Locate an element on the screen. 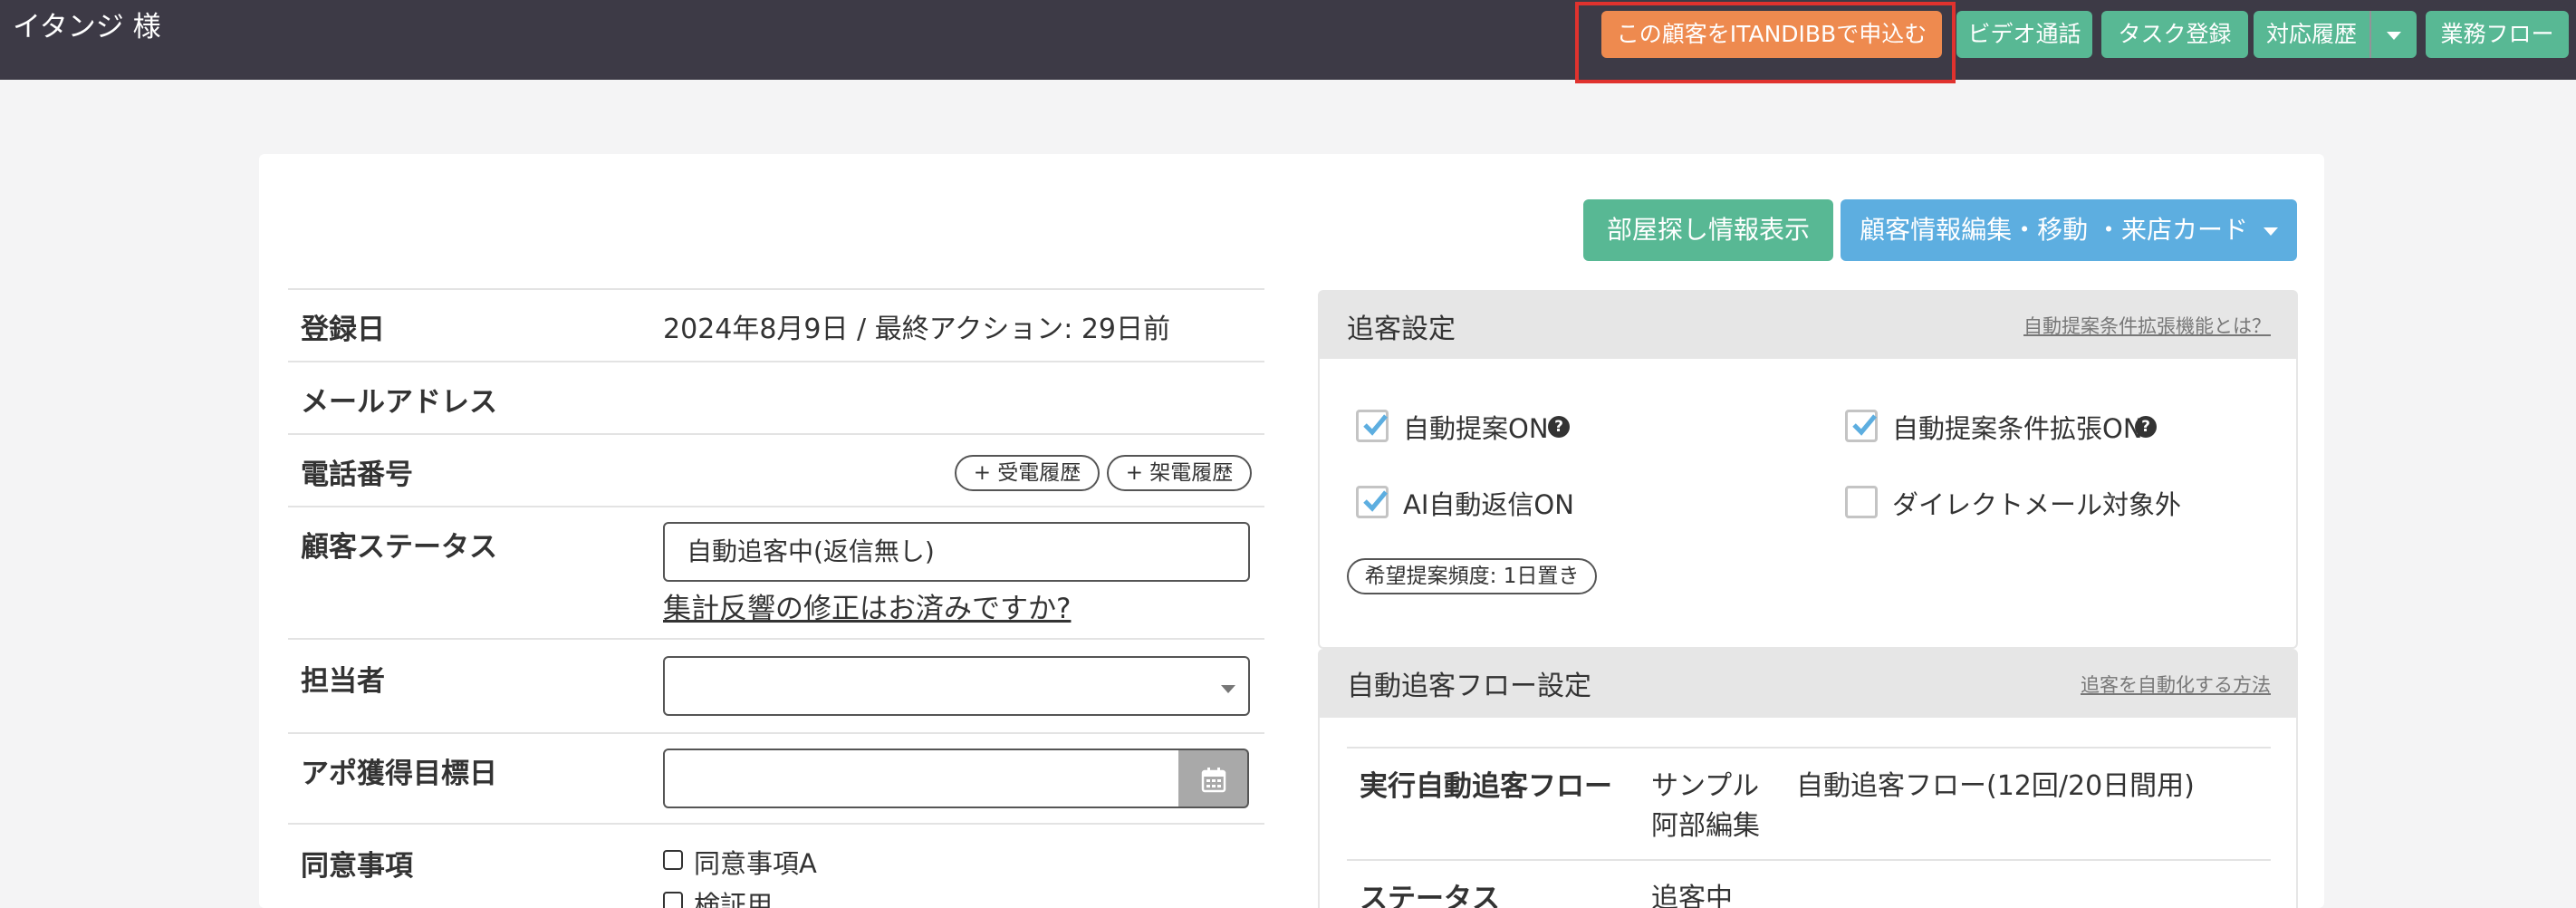  followup-settings-header: 追客設定 自動提案条件拡張機能とは？ is located at coordinates (1808, 325).